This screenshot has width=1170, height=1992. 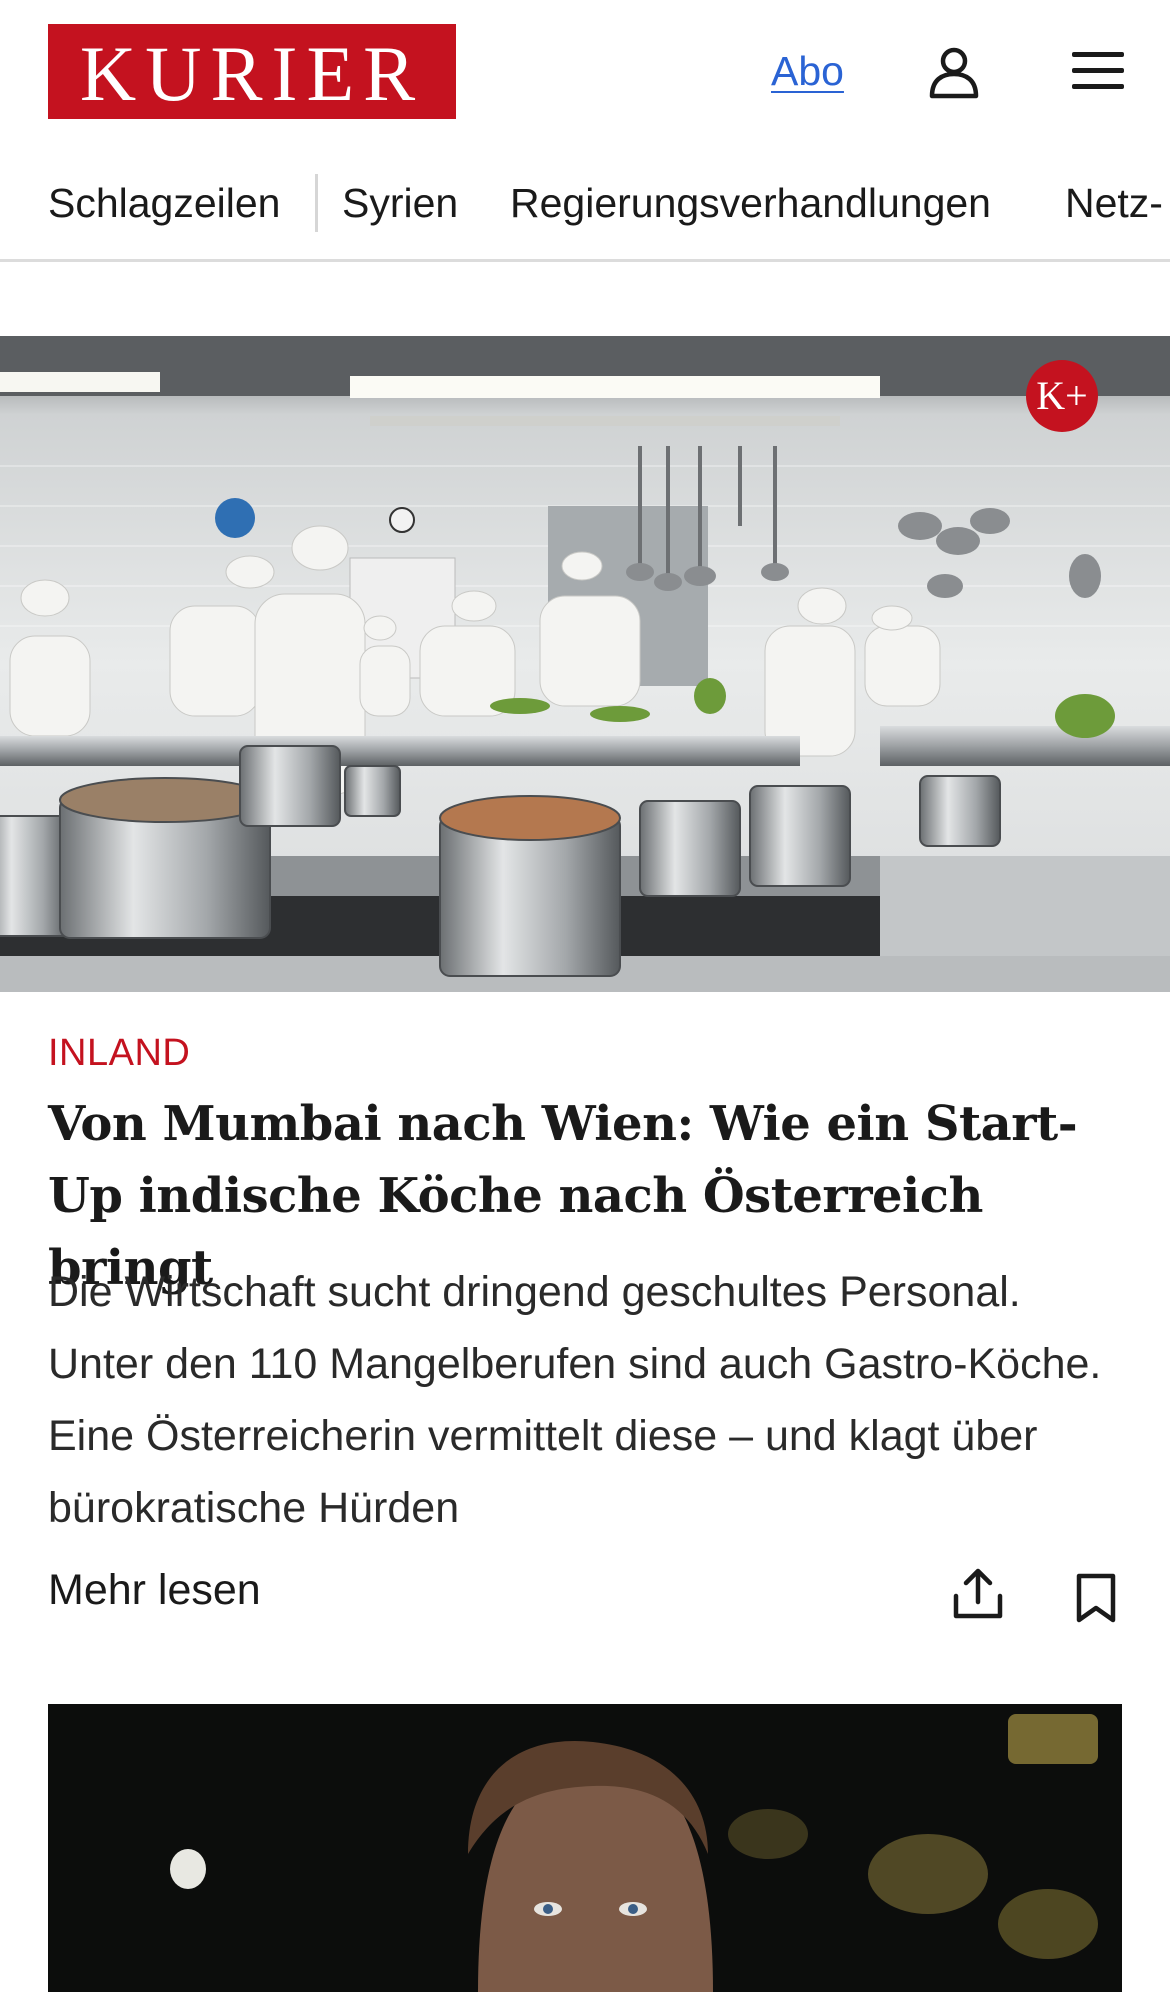 I want to click on nav-divider, so click(x=316, y=203).